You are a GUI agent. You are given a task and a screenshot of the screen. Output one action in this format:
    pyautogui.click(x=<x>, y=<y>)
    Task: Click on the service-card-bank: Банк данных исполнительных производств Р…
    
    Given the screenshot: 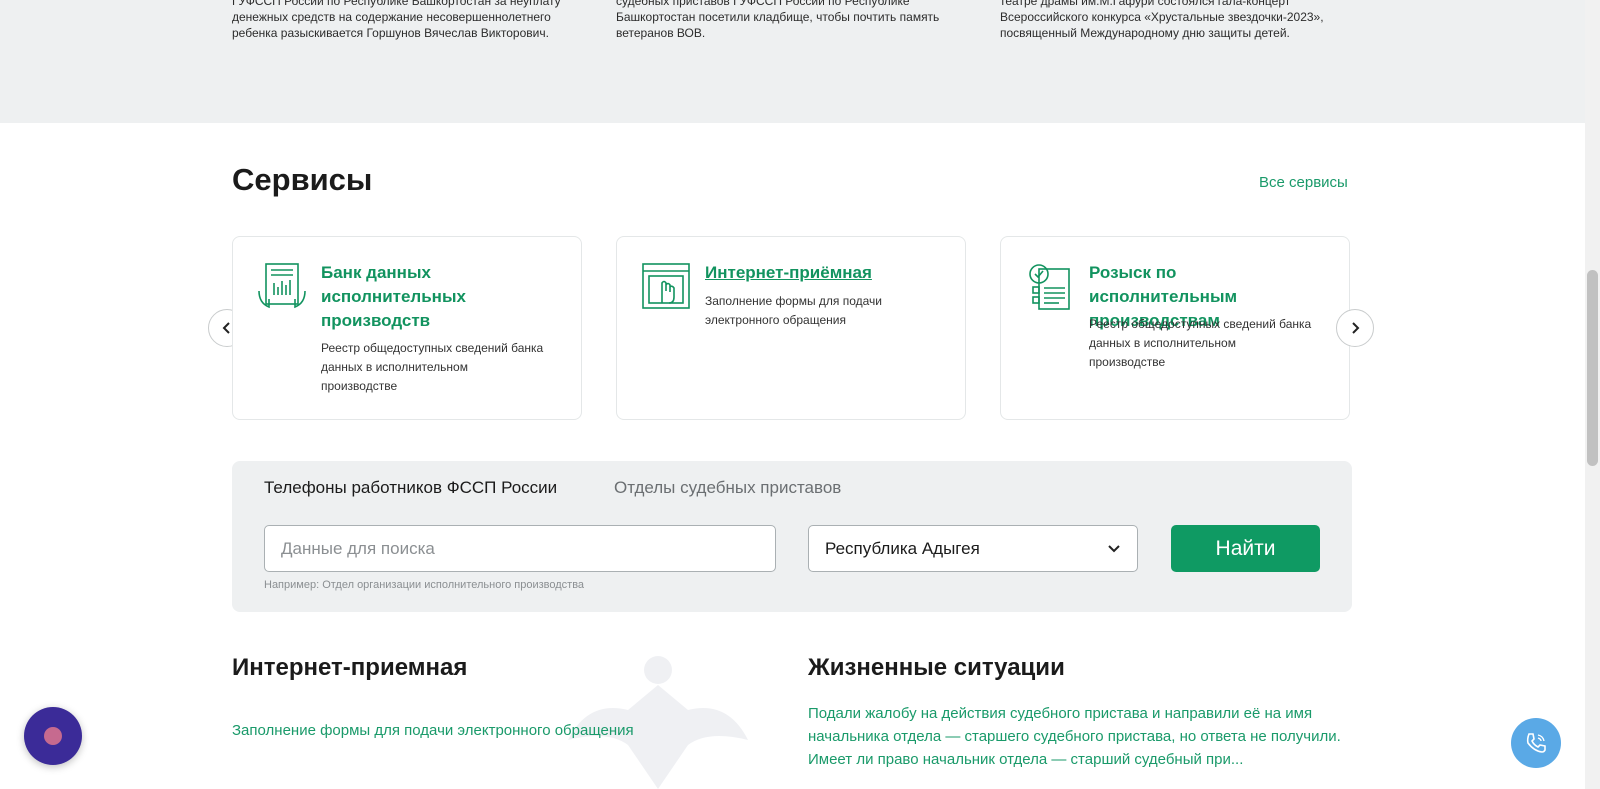 What is the action you would take?
    pyautogui.click(x=407, y=328)
    